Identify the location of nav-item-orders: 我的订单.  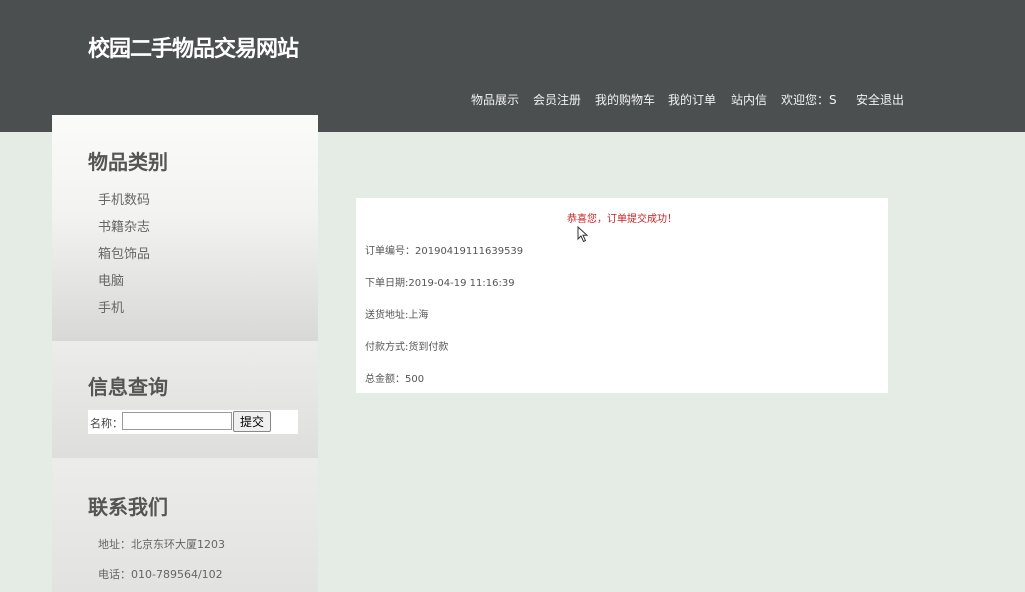
(692, 99).